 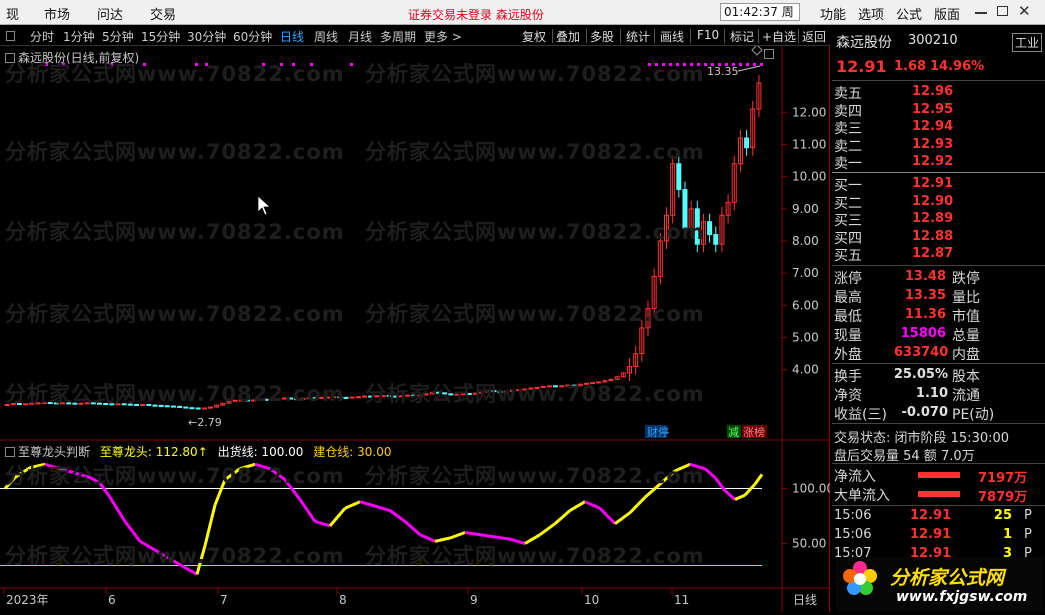 What do you see at coordinates (925, 314) in the screenshot?
I see `stat-value: 11.36` at bounding box center [925, 314].